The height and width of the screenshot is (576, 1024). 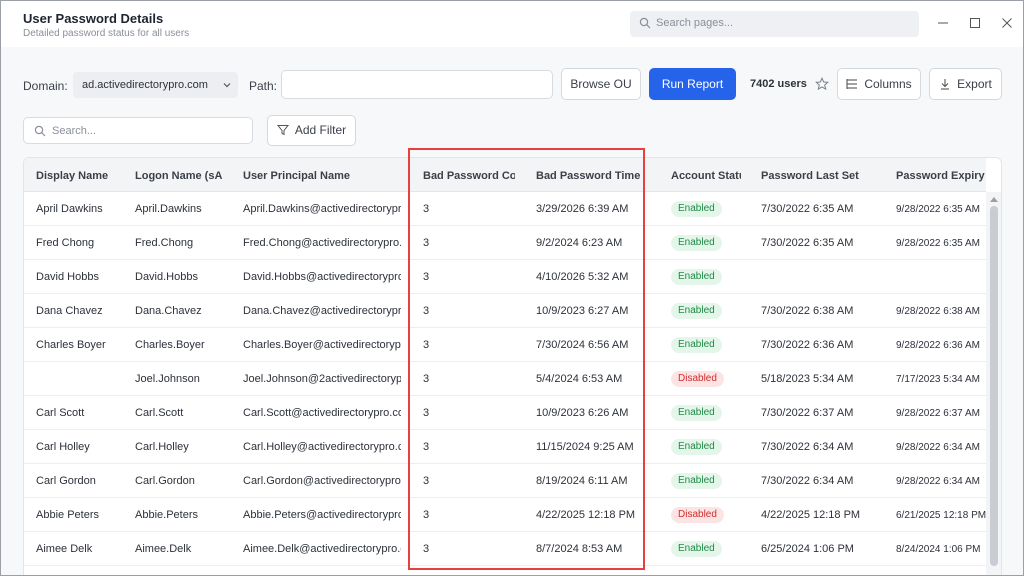 I want to click on domain-select: ad.activedirectorypro.com, so click(x=155, y=85).